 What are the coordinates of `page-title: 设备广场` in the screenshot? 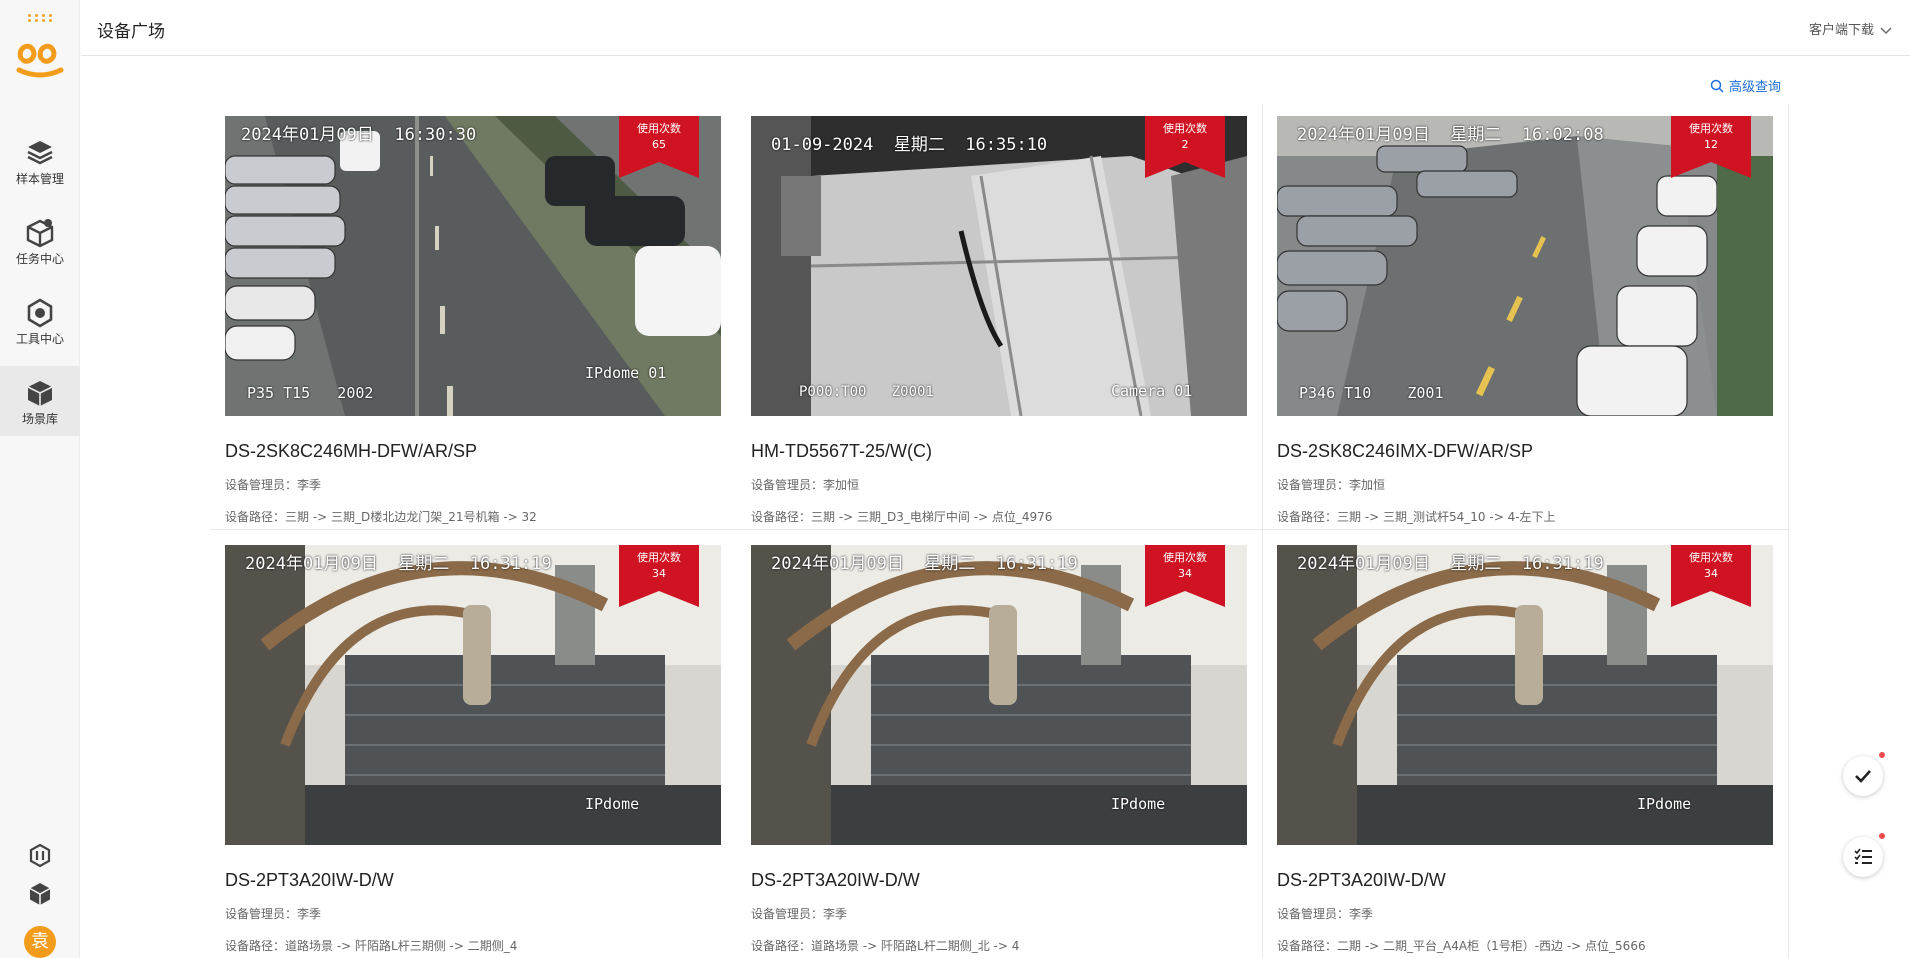 It's located at (131, 32).